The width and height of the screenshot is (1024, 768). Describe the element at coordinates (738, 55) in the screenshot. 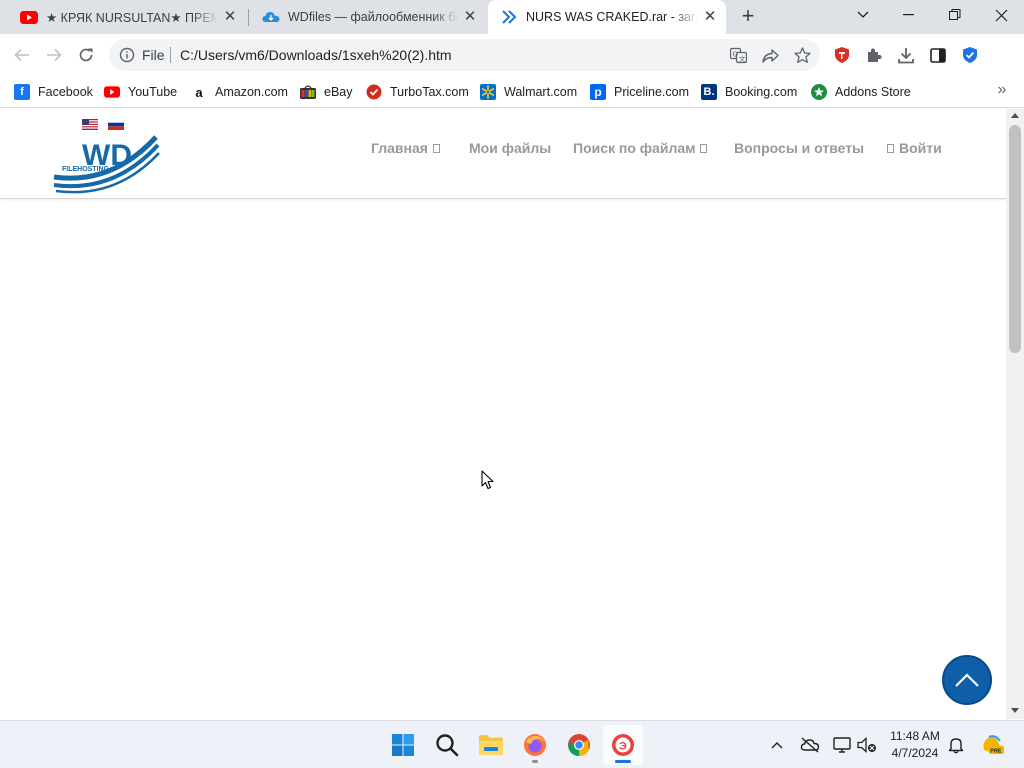

I see `translate-icon: G文` at that location.